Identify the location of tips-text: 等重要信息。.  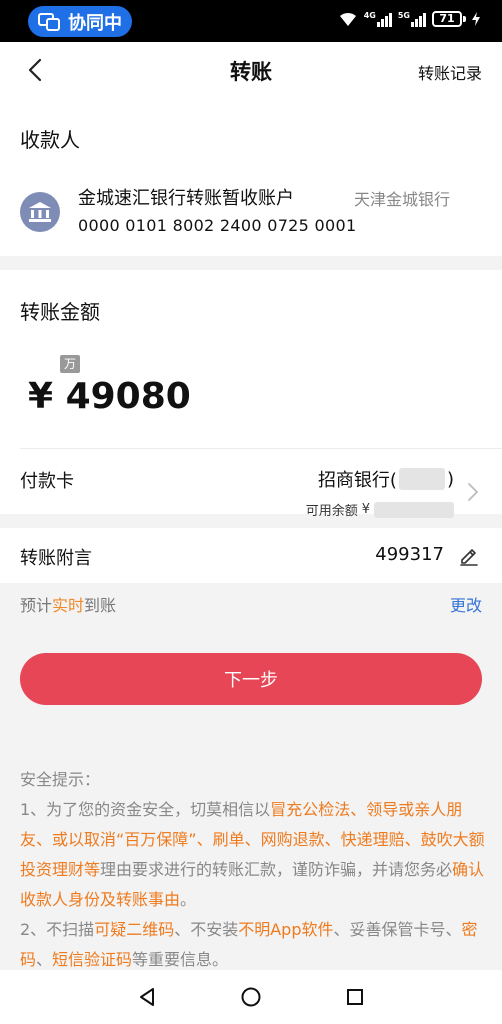
(180, 959).